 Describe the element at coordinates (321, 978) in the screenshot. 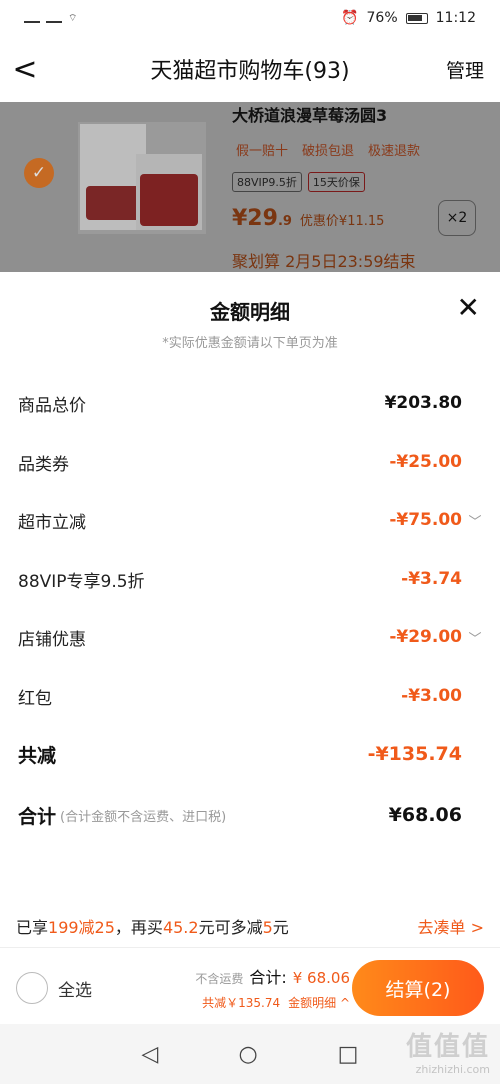

I see `total-amount: ¥ 68.06` at that location.